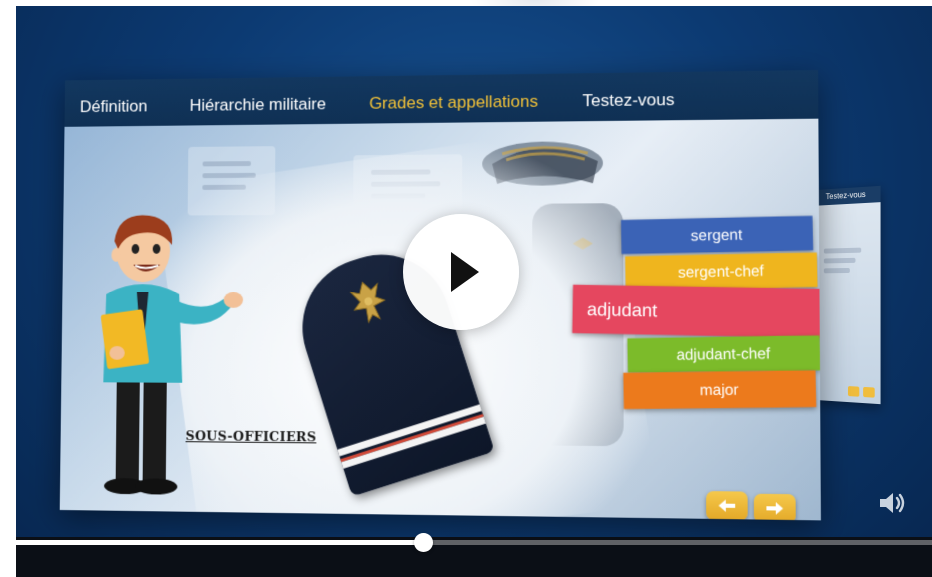 This screenshot has width=932, height=577. I want to click on rank-adjudant-chef: adjudant-chef, so click(724, 354).